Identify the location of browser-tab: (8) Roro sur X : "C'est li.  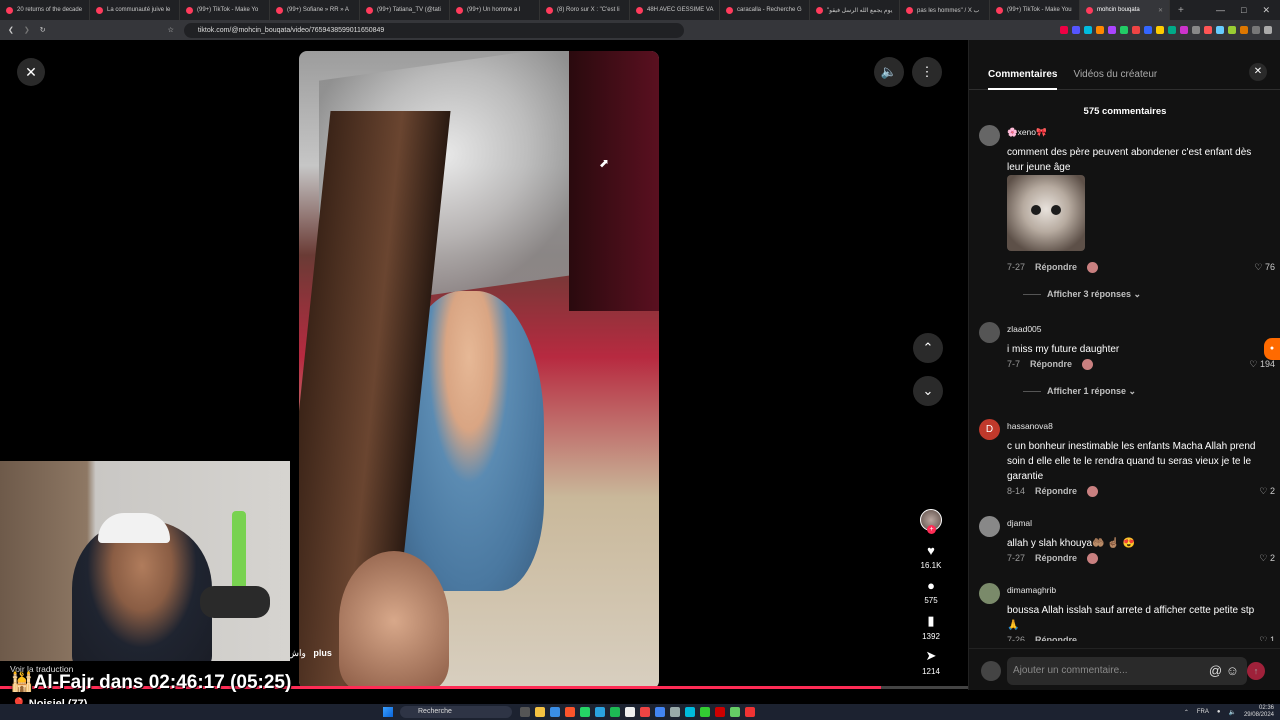
(585, 10).